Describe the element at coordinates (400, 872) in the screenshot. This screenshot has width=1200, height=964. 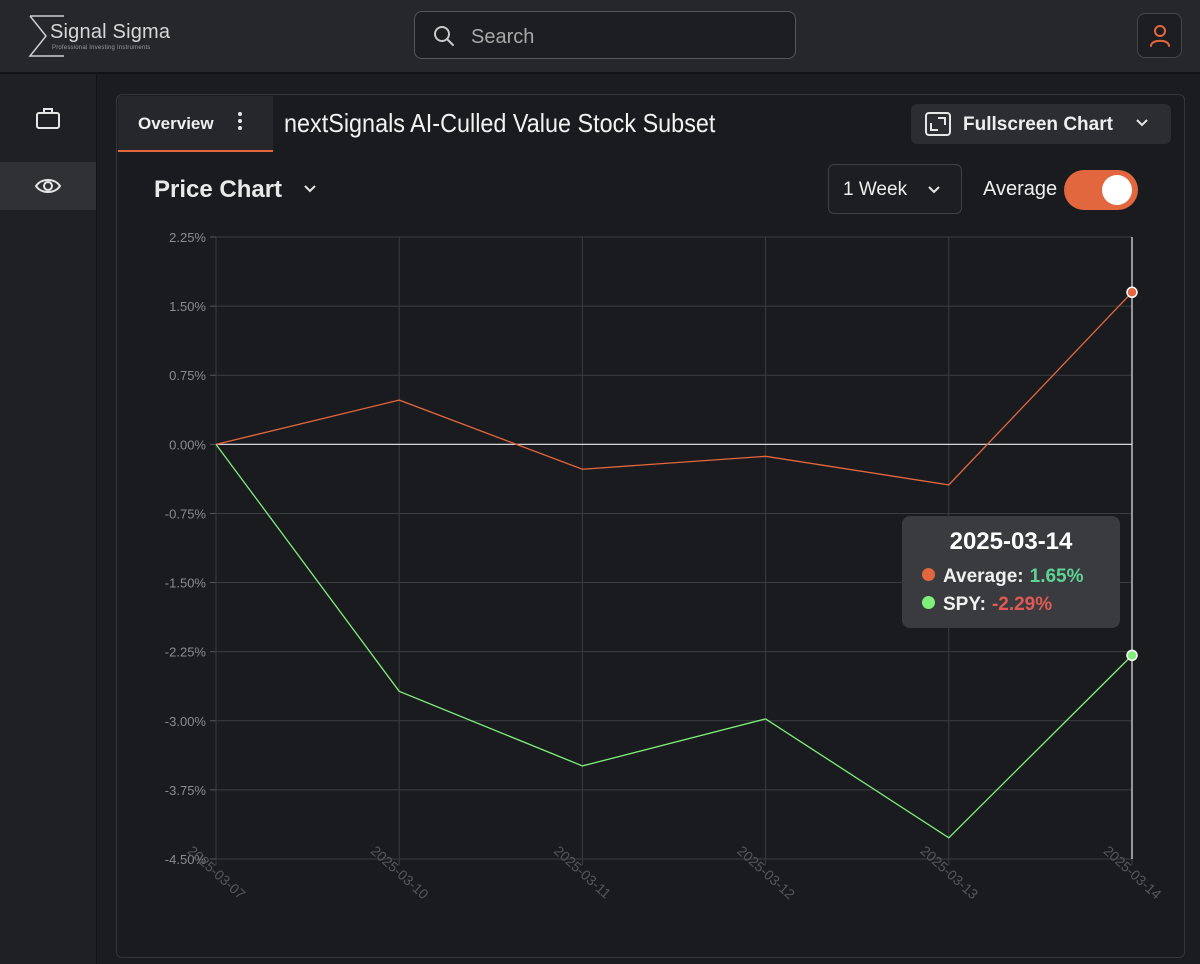
I see `x-tick-label: 2025-03-10` at that location.